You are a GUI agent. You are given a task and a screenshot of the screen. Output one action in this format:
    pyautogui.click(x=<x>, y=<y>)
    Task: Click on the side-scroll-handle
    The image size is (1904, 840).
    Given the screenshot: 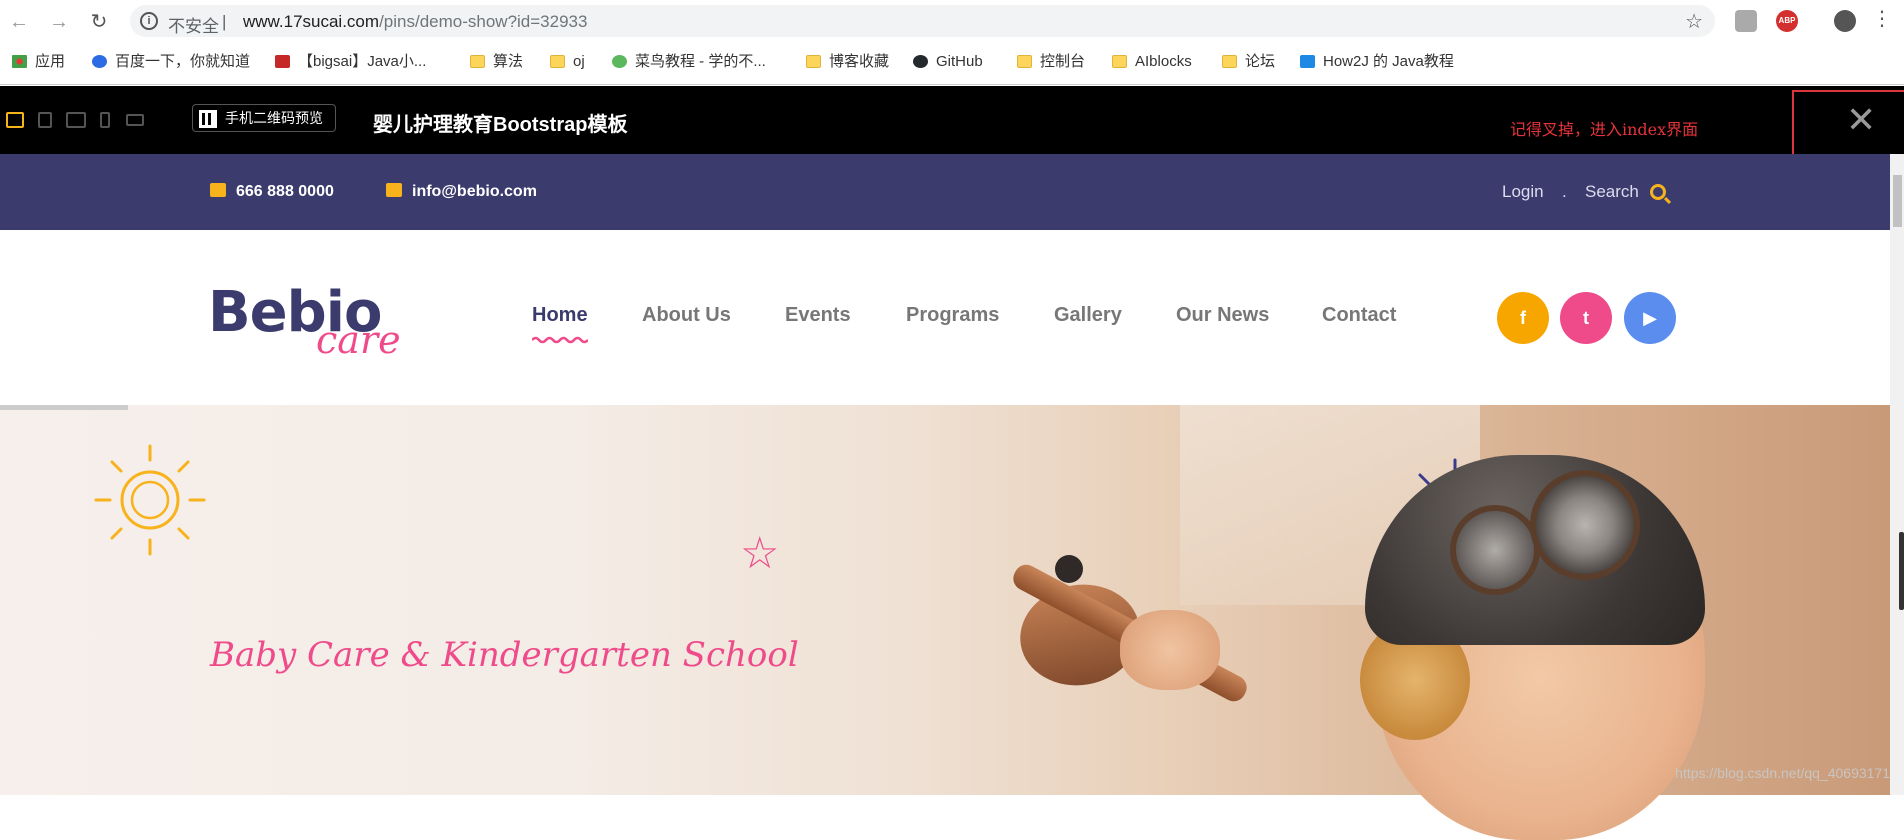 What is the action you would take?
    pyautogui.click(x=1901, y=571)
    